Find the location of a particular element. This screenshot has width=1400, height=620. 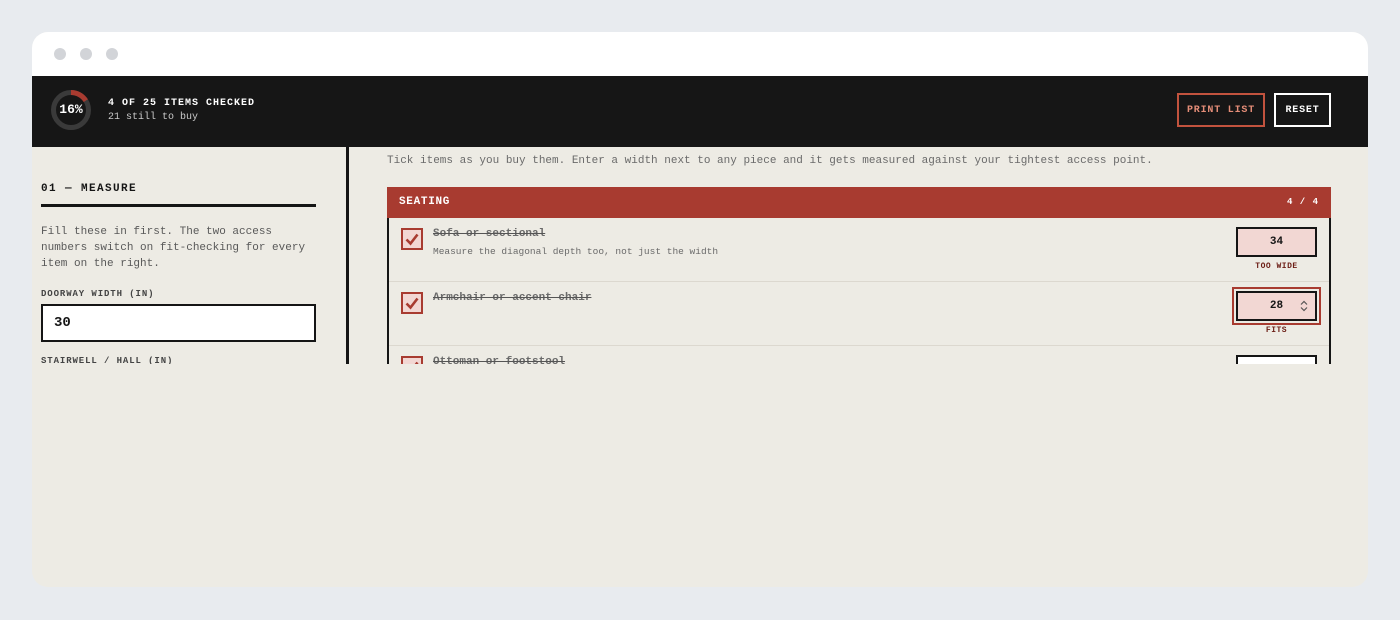

window-maximize-control is located at coordinates (112, 54).